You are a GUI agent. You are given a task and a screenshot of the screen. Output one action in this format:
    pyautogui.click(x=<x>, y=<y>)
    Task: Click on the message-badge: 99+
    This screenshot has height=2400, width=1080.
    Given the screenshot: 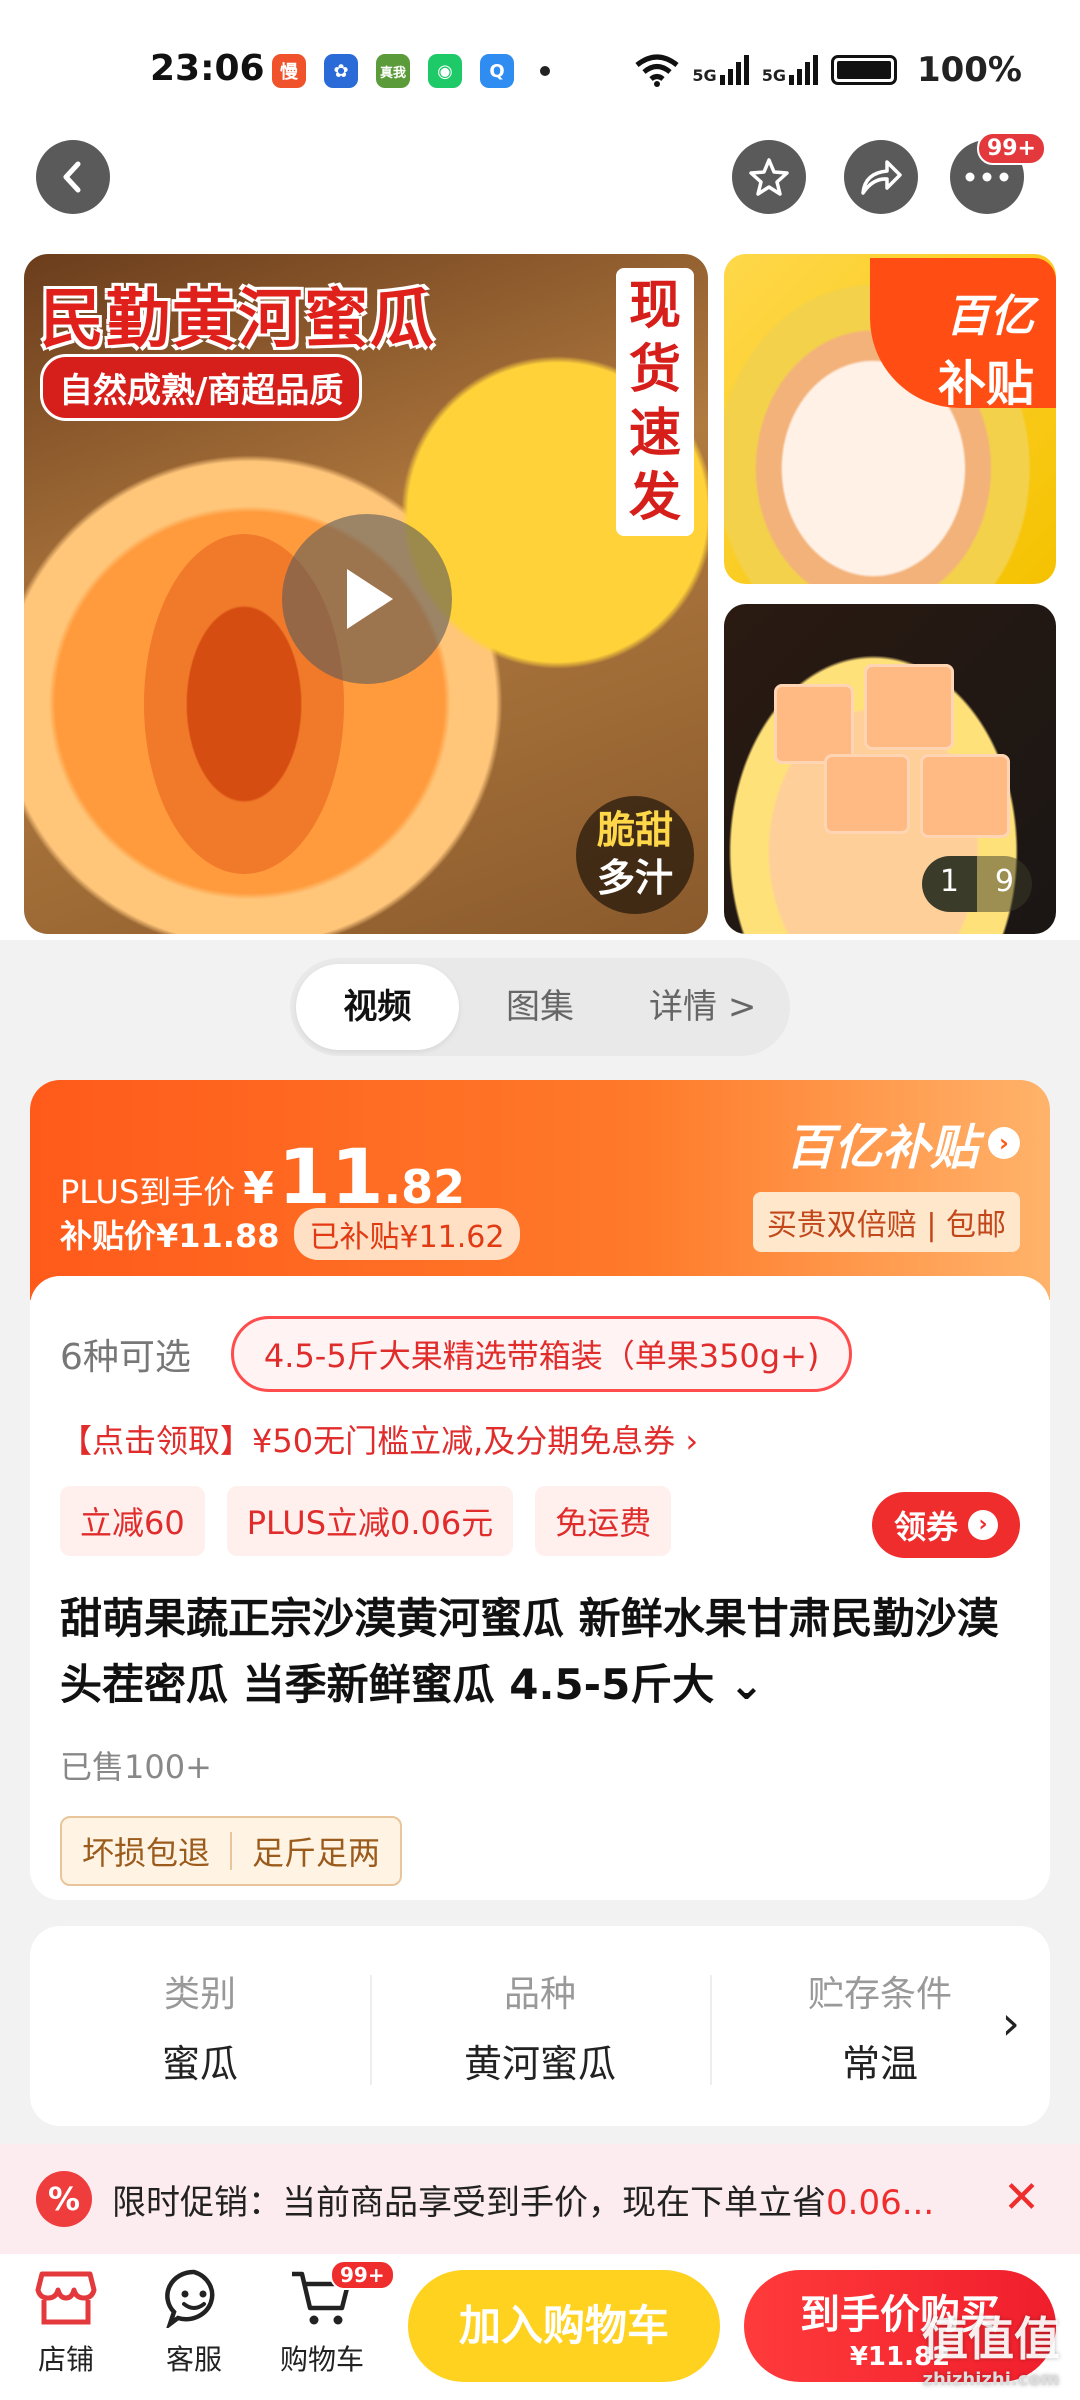 What is the action you would take?
    pyautogui.click(x=1011, y=148)
    